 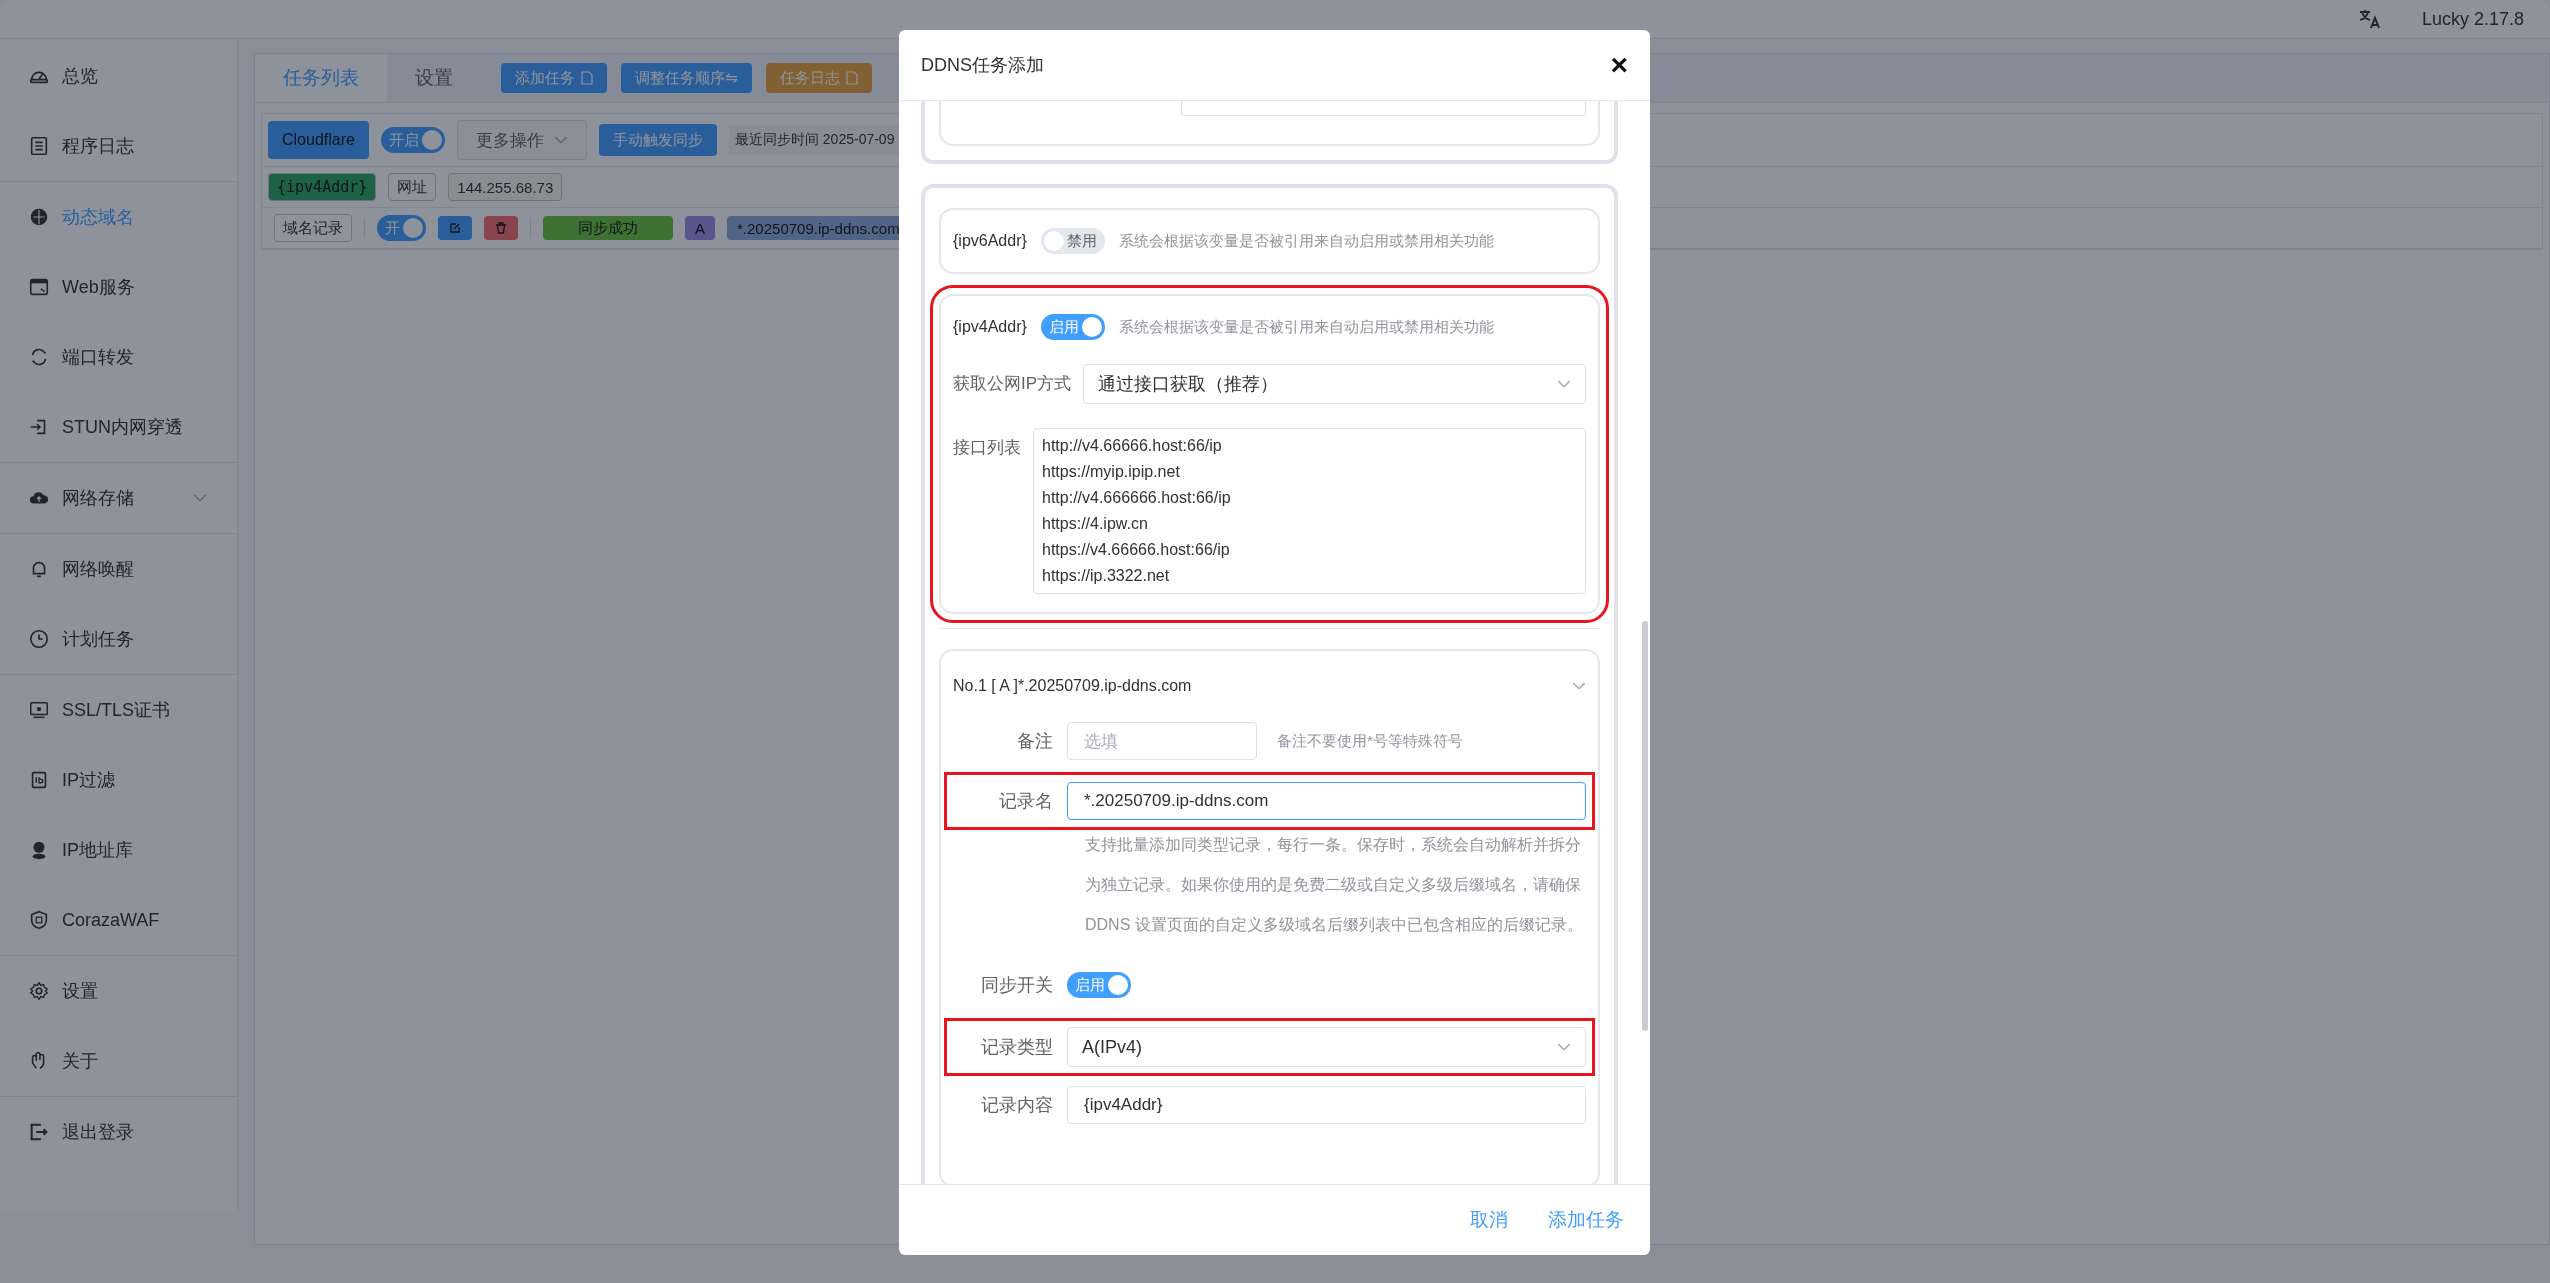 What do you see at coordinates (987, 448) in the screenshot?
I see `field-label: 接口列表` at bounding box center [987, 448].